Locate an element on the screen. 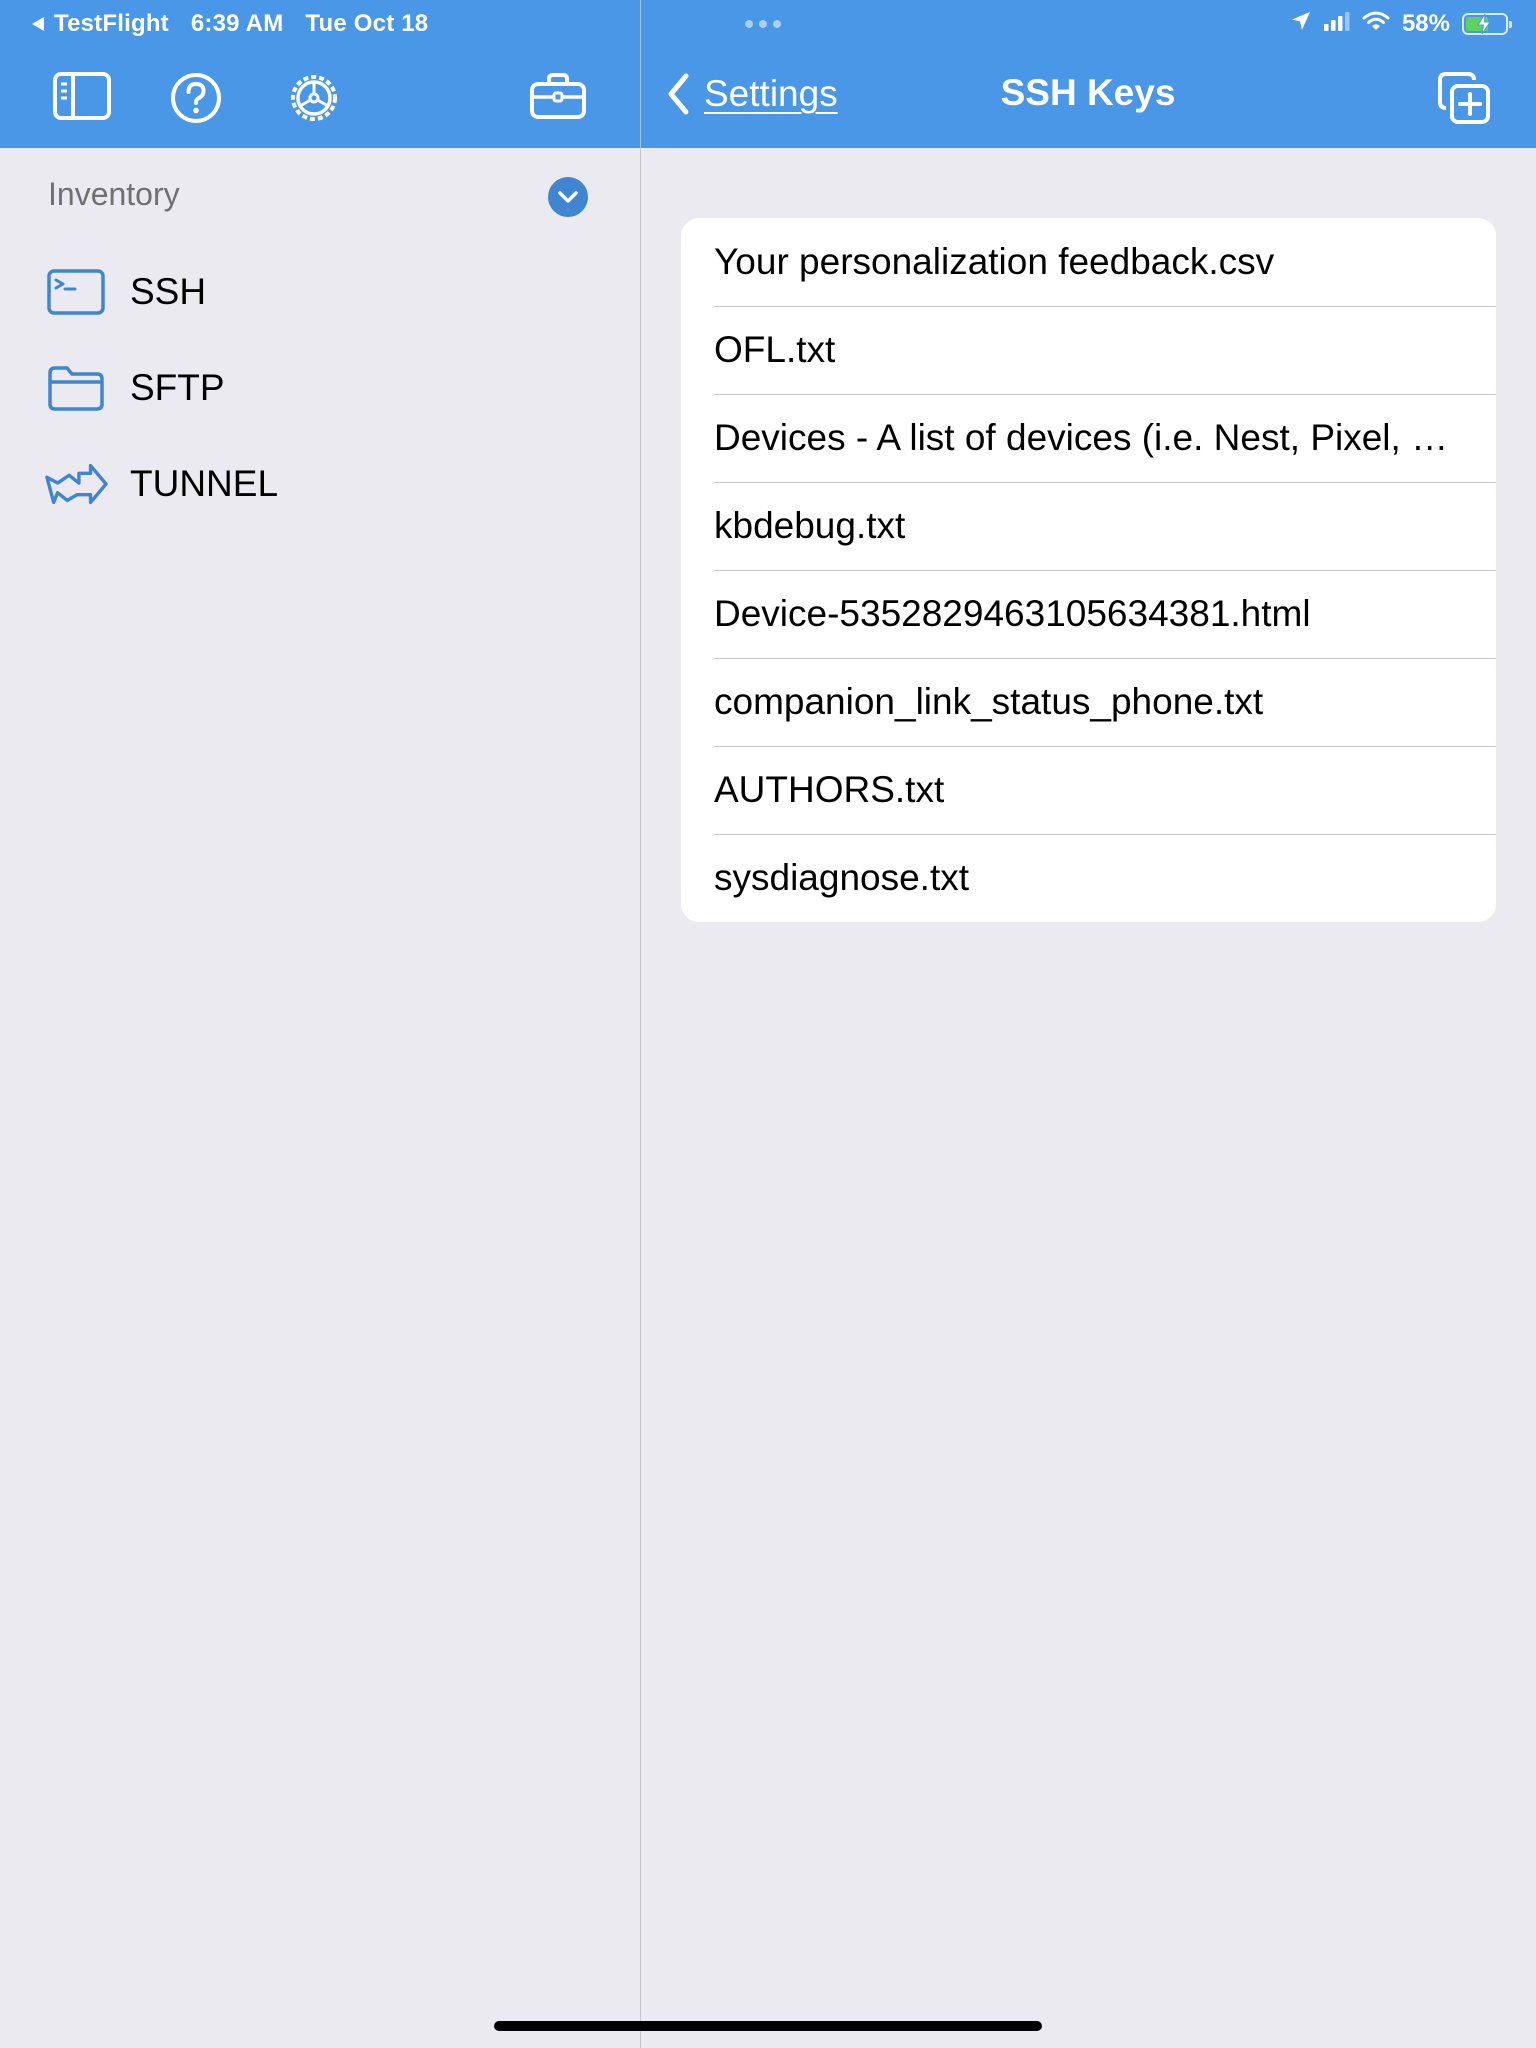 The height and width of the screenshot is (2048, 1536). back-app-label: TestFlight is located at coordinates (111, 24).